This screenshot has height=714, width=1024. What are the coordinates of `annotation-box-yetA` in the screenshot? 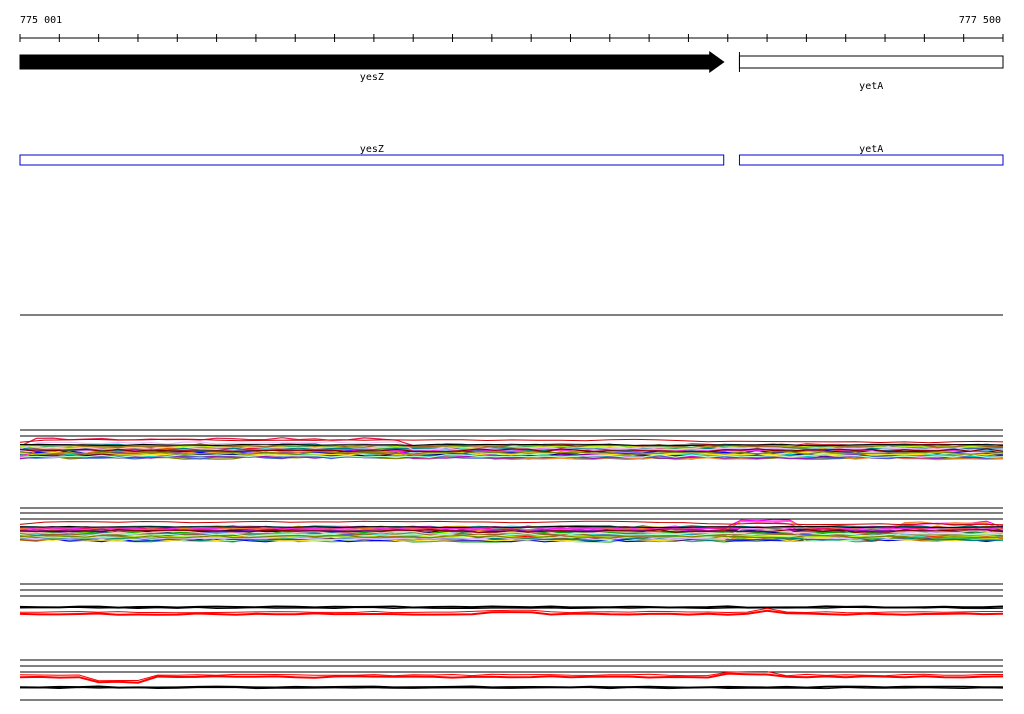 It's located at (871, 160).